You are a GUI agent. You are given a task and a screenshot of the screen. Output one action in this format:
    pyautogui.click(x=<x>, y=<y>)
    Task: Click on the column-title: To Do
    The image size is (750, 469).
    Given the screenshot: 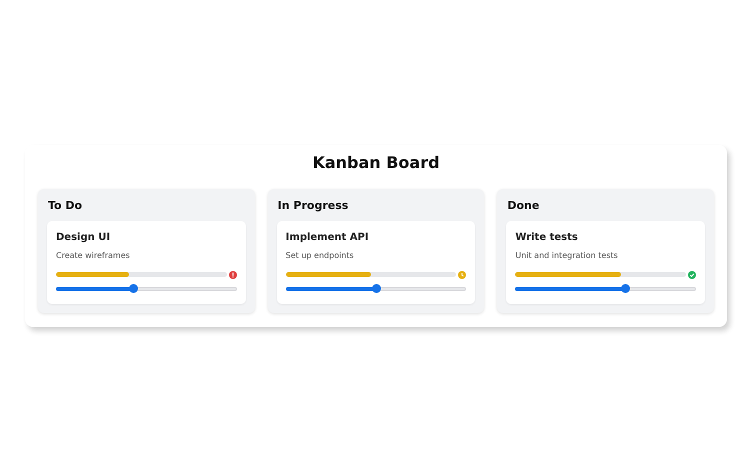 What is the action you would take?
    pyautogui.click(x=66, y=205)
    